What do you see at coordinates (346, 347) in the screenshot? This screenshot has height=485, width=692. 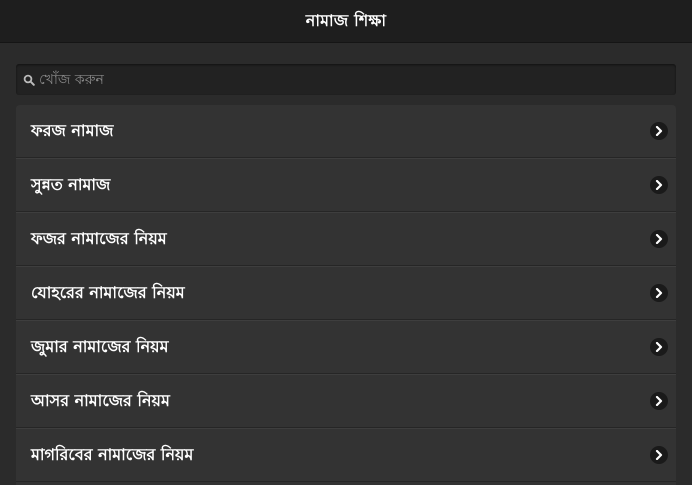 I see `list-item: জুমার নামাজের নিয়ম` at bounding box center [346, 347].